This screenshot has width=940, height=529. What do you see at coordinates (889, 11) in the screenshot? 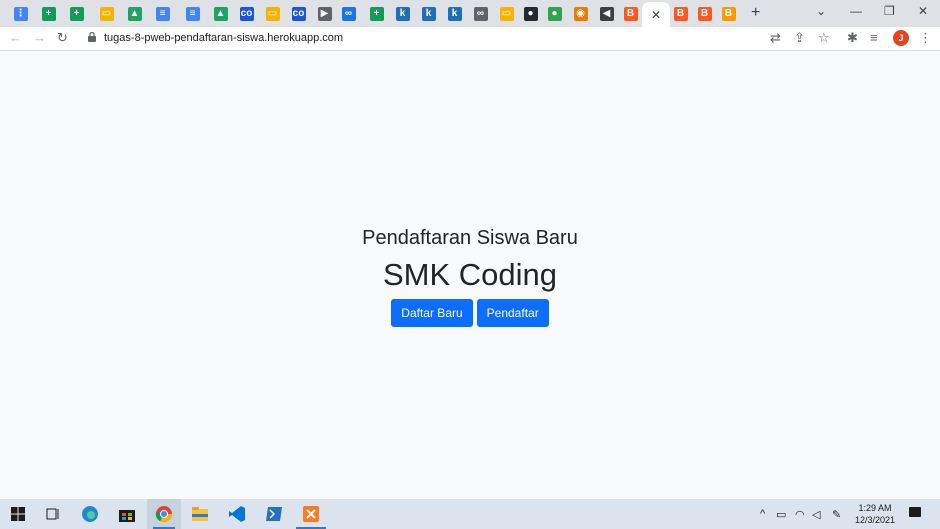
I see `restore-icon: ❐` at bounding box center [889, 11].